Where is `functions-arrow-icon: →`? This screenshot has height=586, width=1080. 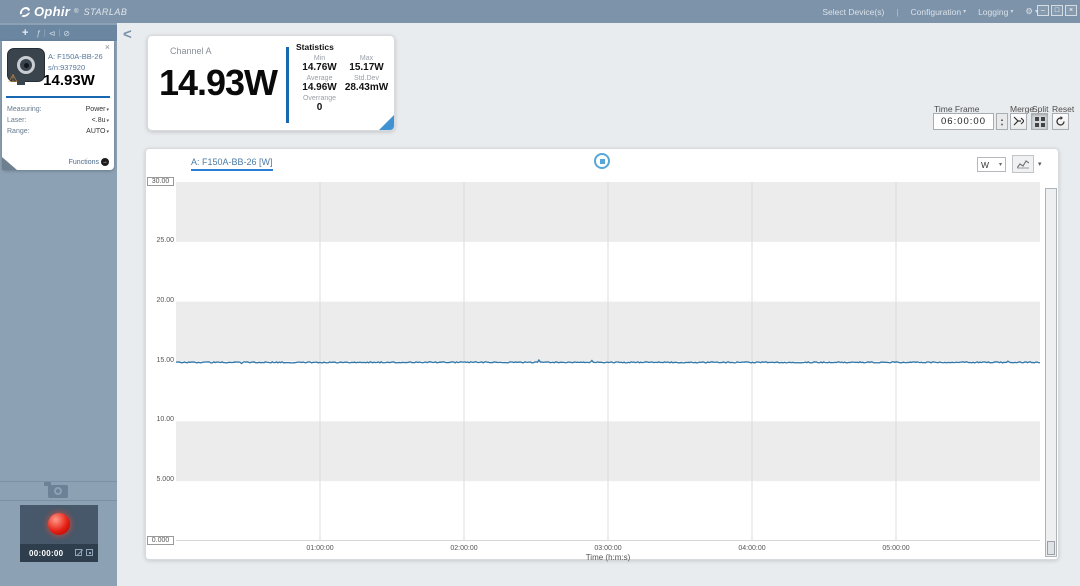 functions-arrow-icon: → is located at coordinates (105, 162).